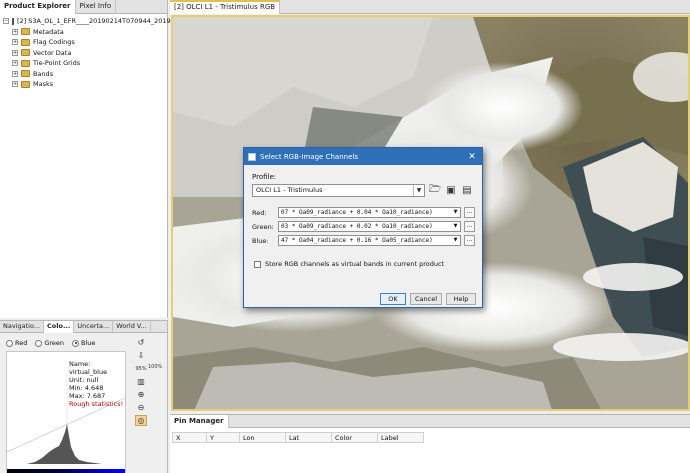 This screenshot has height=473, width=690. I want to click on tab-product-explorer: Product Explorer, so click(38, 7).